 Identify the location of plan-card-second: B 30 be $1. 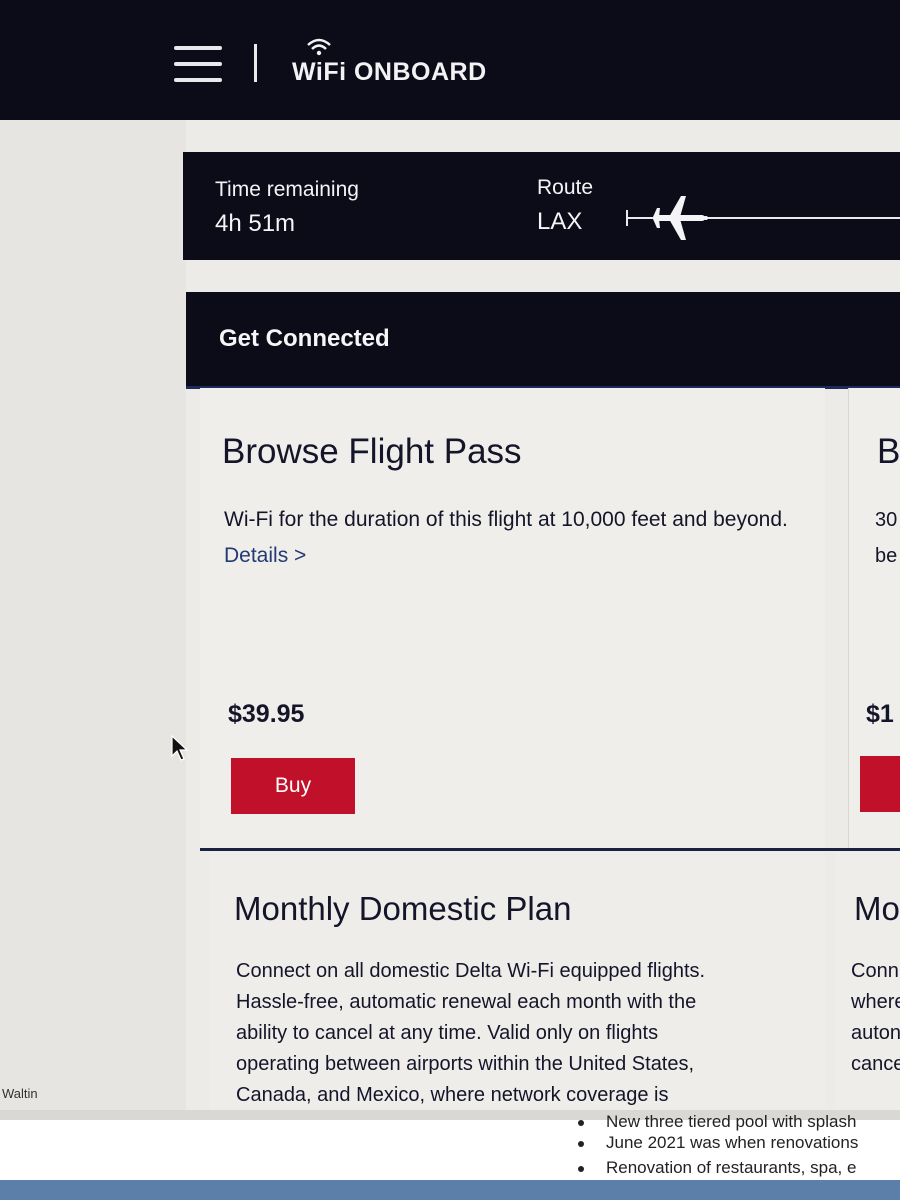
(874, 618).